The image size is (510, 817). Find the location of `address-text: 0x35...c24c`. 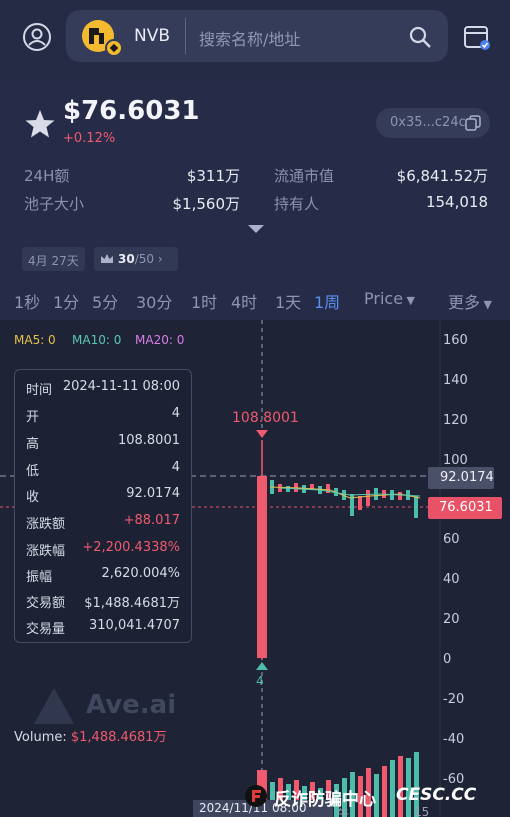

address-text: 0x35...c24c is located at coordinates (428, 122).